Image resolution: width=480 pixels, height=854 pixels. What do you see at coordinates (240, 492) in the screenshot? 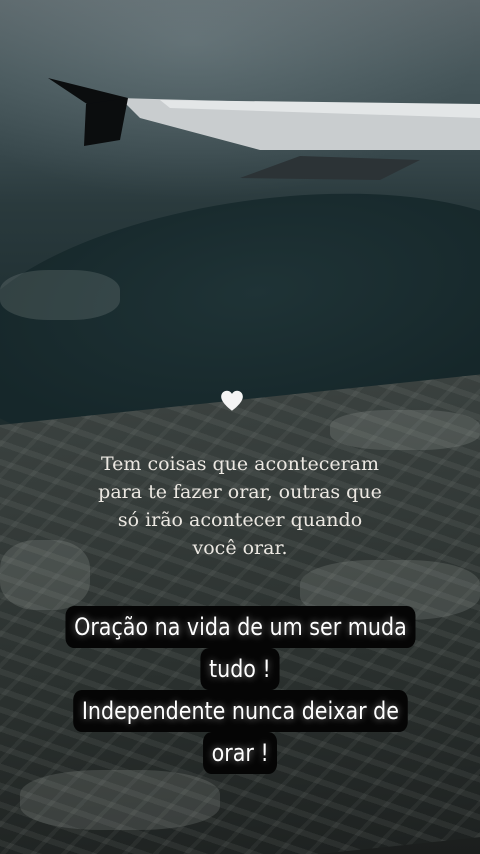
I see `quote-line: para te fazer orar, outras que` at bounding box center [240, 492].